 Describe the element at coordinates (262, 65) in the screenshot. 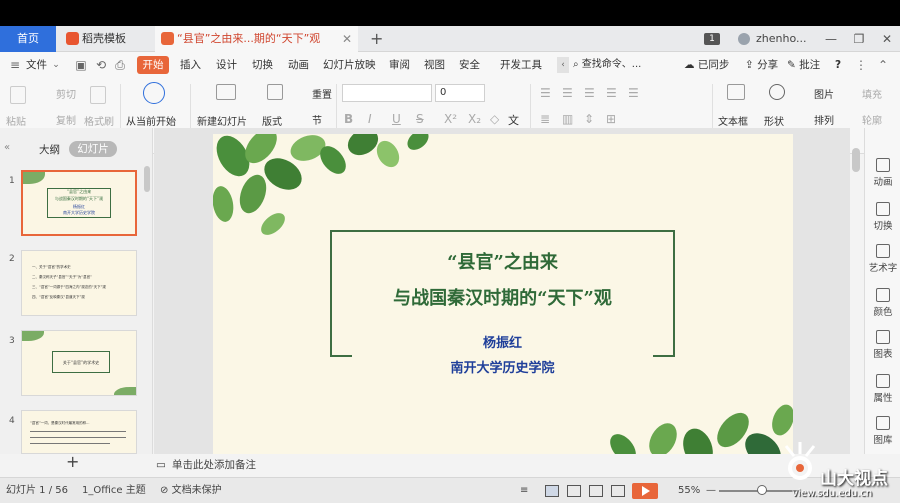

I see `menu-transition: 切换` at that location.